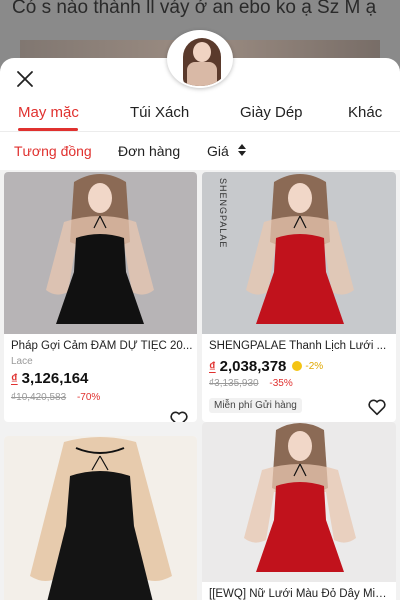 The width and height of the screenshot is (400, 600). What do you see at coordinates (271, 112) in the screenshot?
I see `tab-giay-dep: Giày Dép` at bounding box center [271, 112].